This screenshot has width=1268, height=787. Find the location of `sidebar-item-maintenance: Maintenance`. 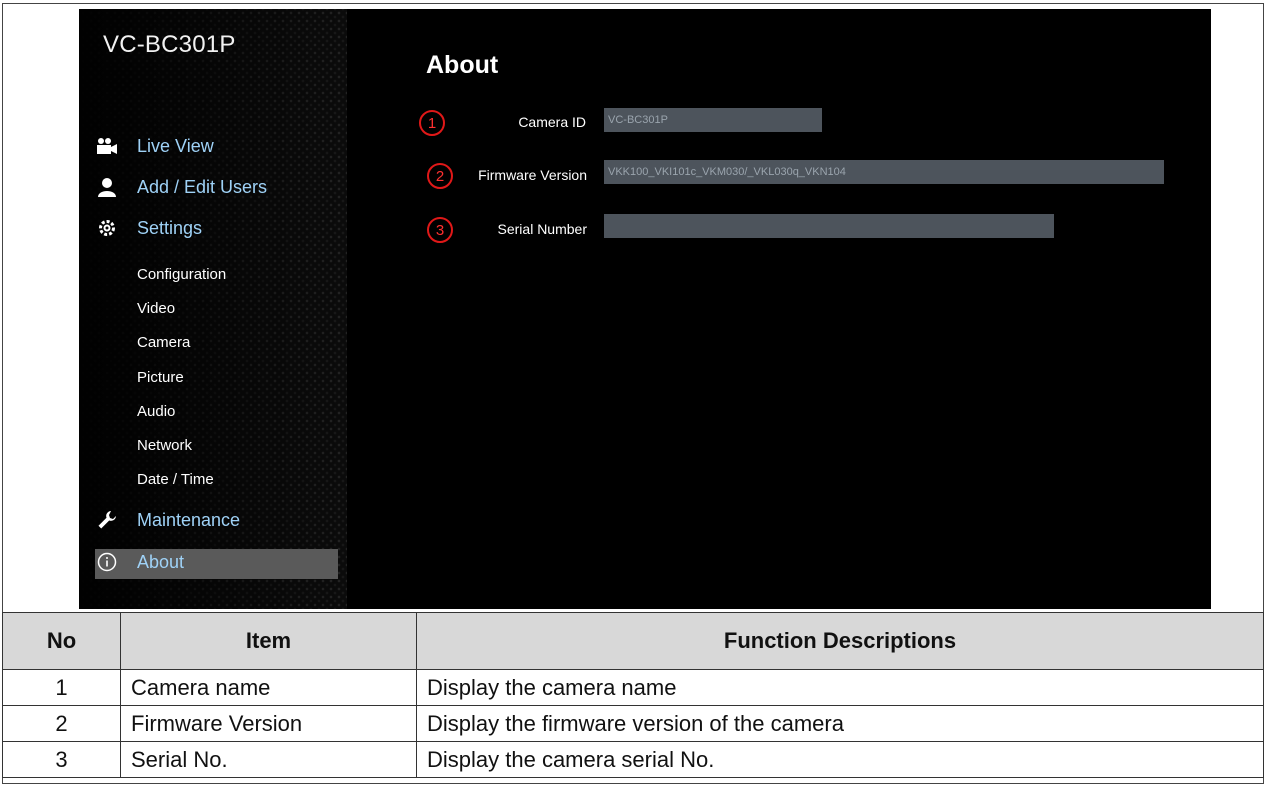

sidebar-item-maintenance: Maintenance is located at coordinates (167, 520).